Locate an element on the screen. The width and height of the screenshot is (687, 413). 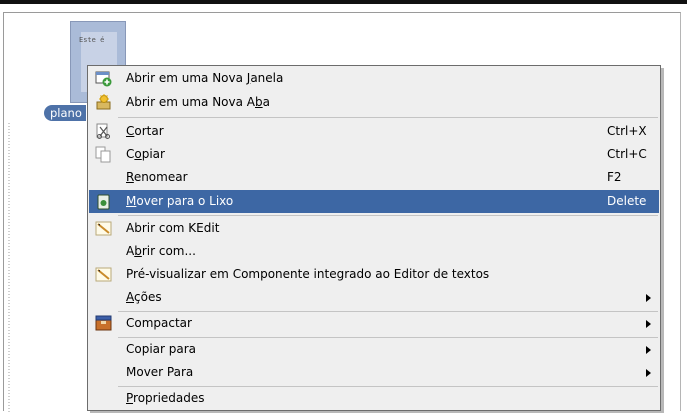
menu-item-shortcut: Ctrl+C is located at coordinates (627, 154).